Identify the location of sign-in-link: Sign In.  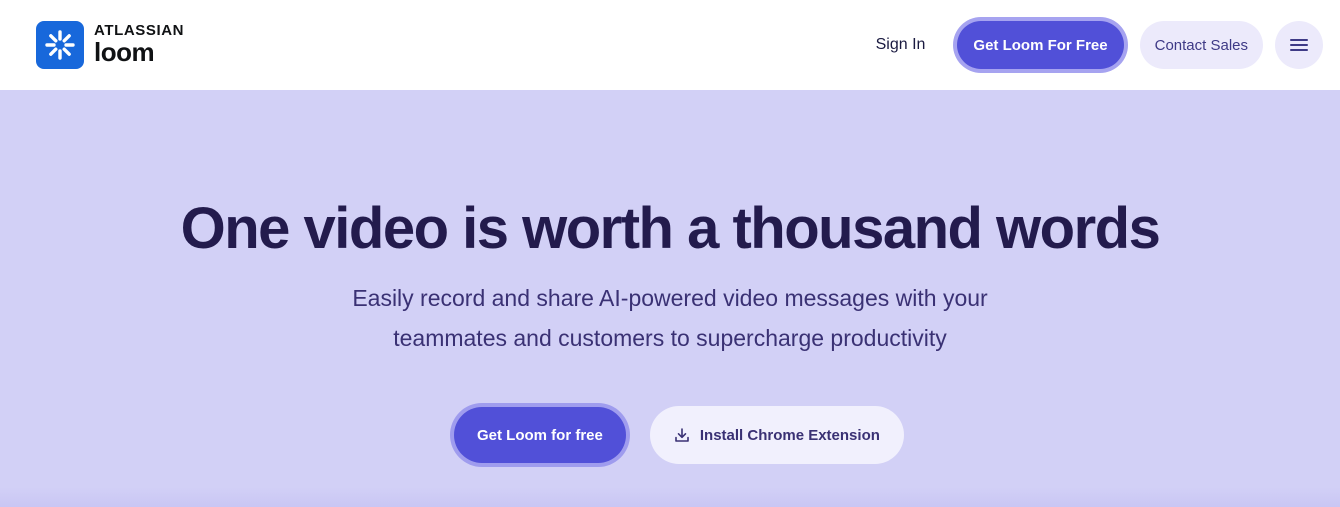
(901, 45).